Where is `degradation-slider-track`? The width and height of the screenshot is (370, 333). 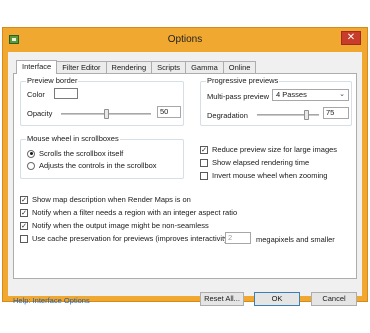
degradation-slider-track is located at coordinates (288, 115).